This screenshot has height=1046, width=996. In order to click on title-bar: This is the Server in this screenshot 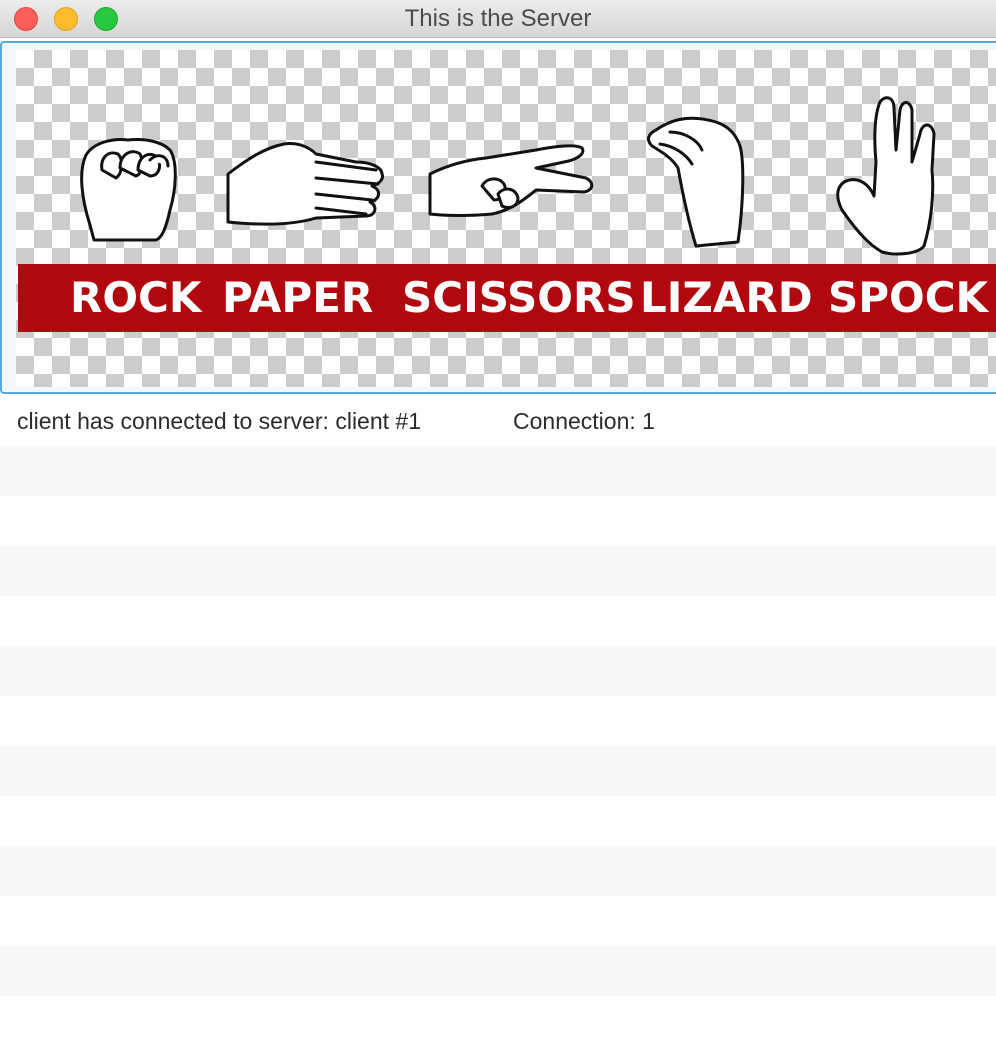, I will do `click(498, 19)`.